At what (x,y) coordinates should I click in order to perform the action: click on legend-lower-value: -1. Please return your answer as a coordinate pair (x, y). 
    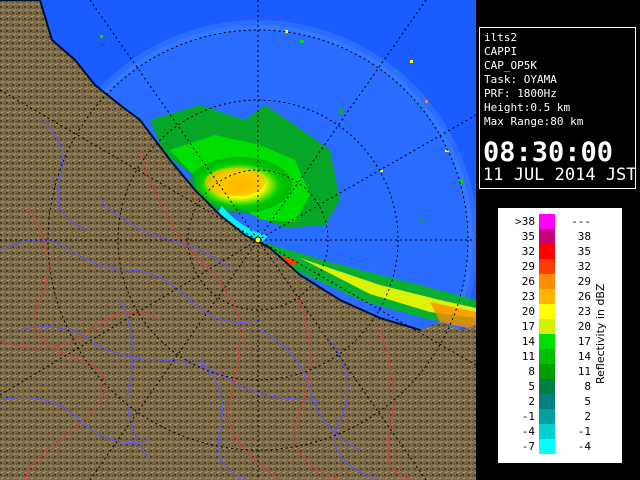
    Looking at the image, I should click on (528, 416).